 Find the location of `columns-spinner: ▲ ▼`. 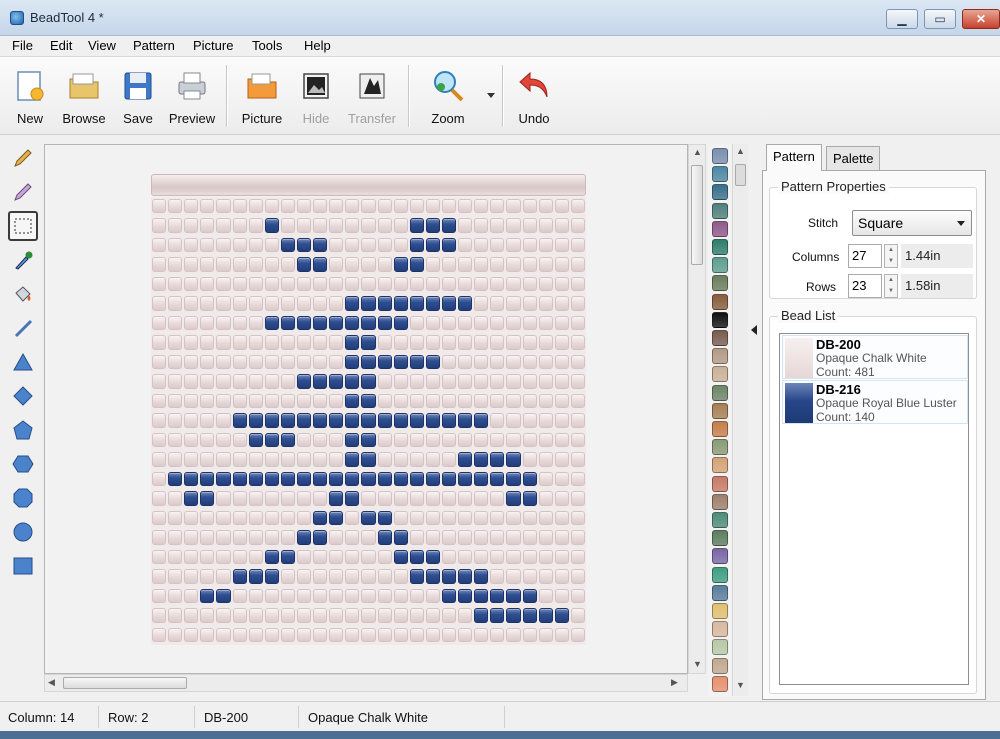

columns-spinner: ▲ ▼ is located at coordinates (891, 256).